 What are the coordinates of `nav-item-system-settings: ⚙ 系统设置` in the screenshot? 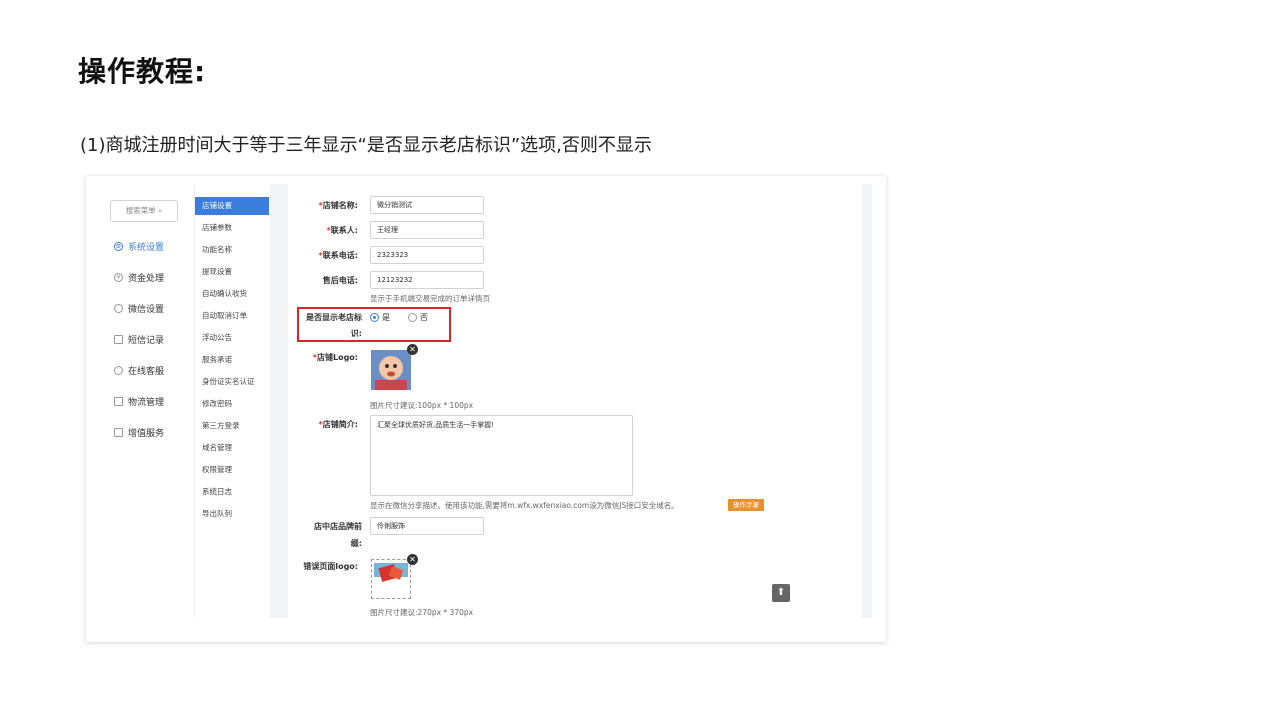 It's located at (139, 246).